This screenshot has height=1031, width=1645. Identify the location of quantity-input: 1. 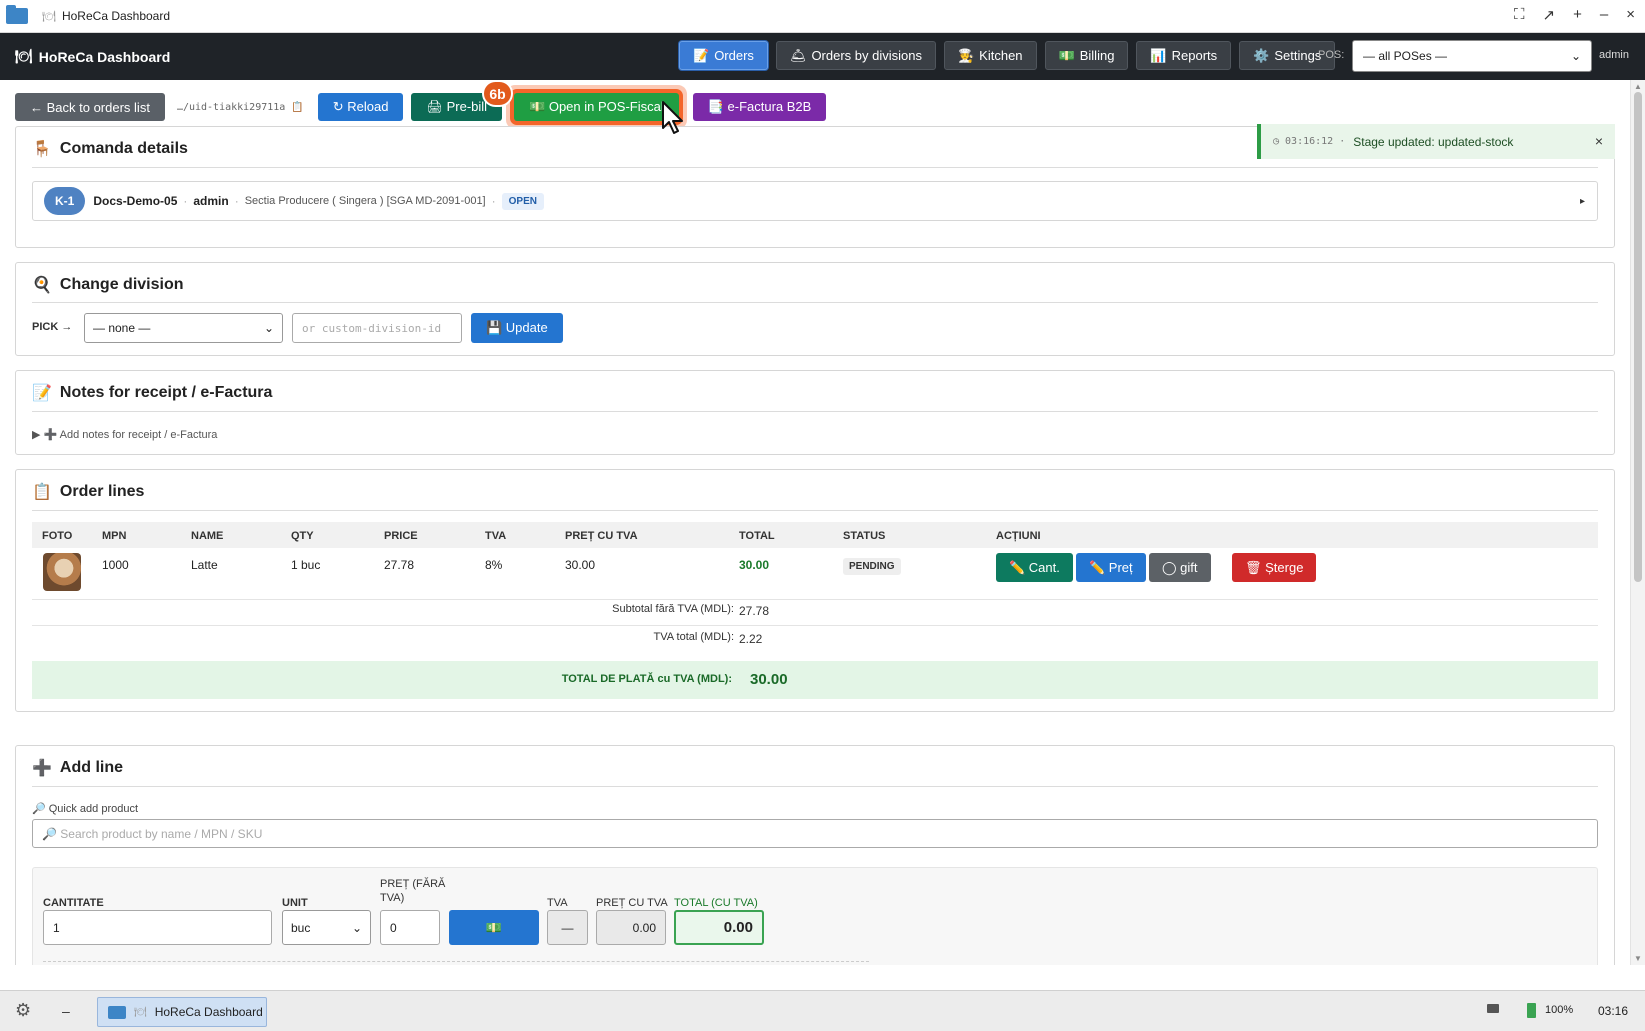
(157, 927).